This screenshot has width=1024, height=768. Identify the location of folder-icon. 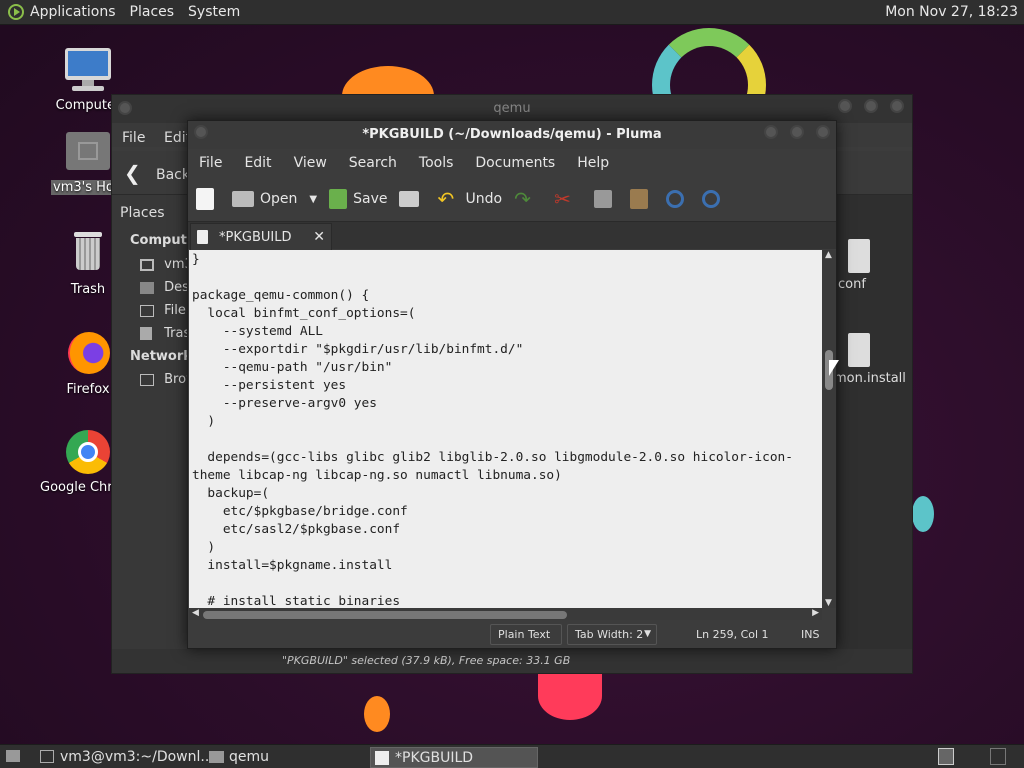
(147, 287).